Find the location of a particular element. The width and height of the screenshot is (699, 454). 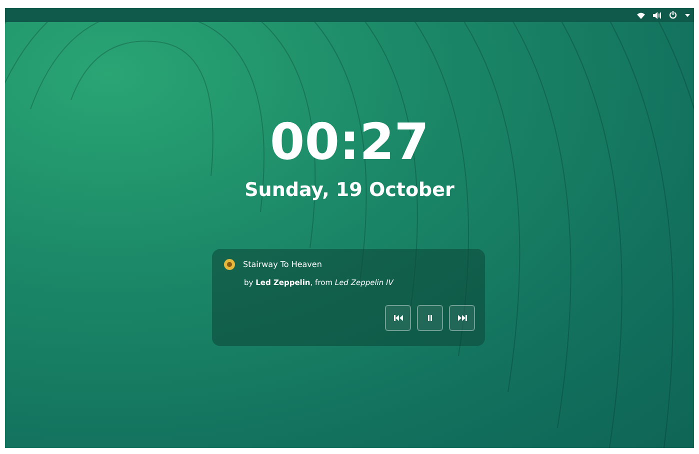

pause-button is located at coordinates (430, 318).